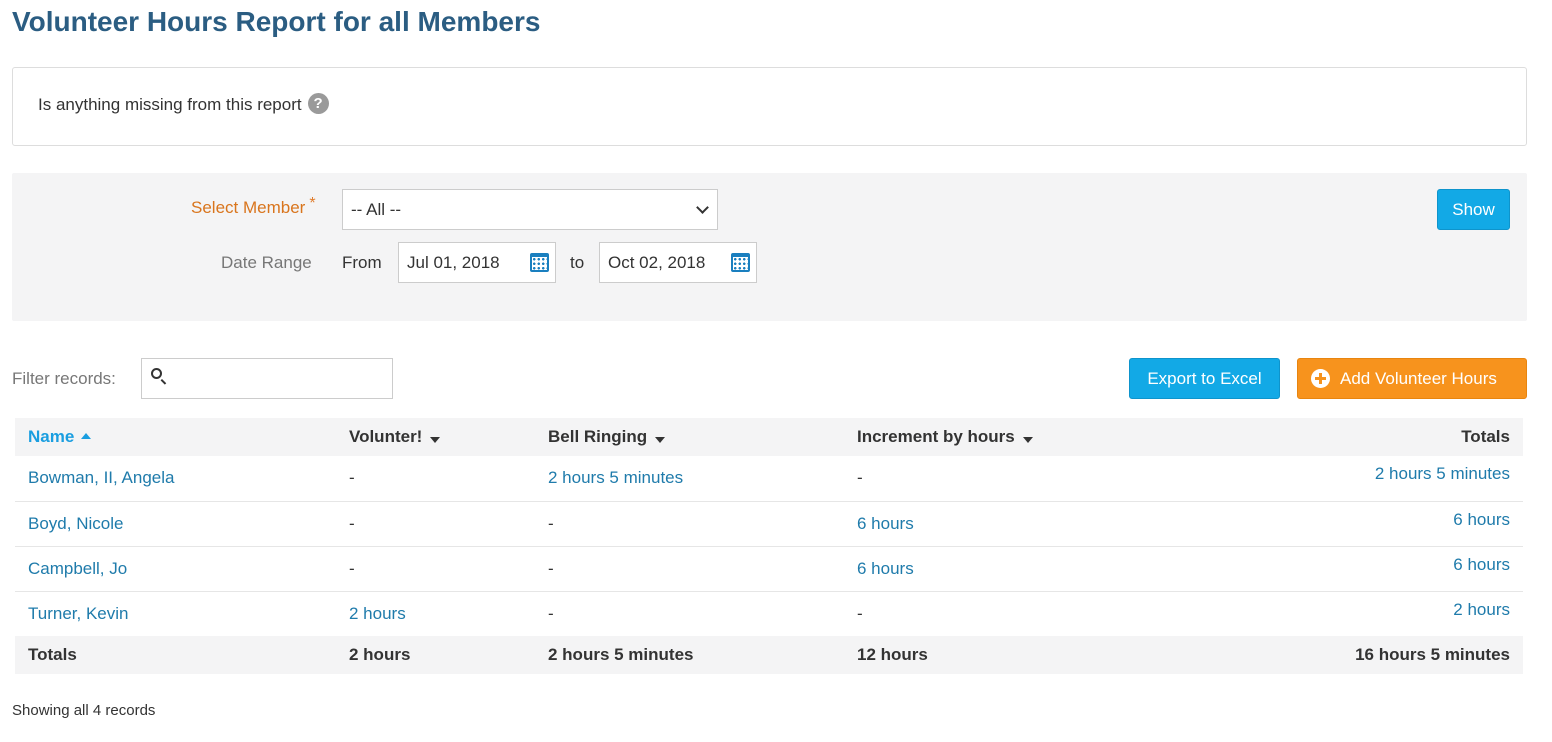  What do you see at coordinates (936, 436) in the screenshot?
I see `column-header-increment-text: Increment by hours` at bounding box center [936, 436].